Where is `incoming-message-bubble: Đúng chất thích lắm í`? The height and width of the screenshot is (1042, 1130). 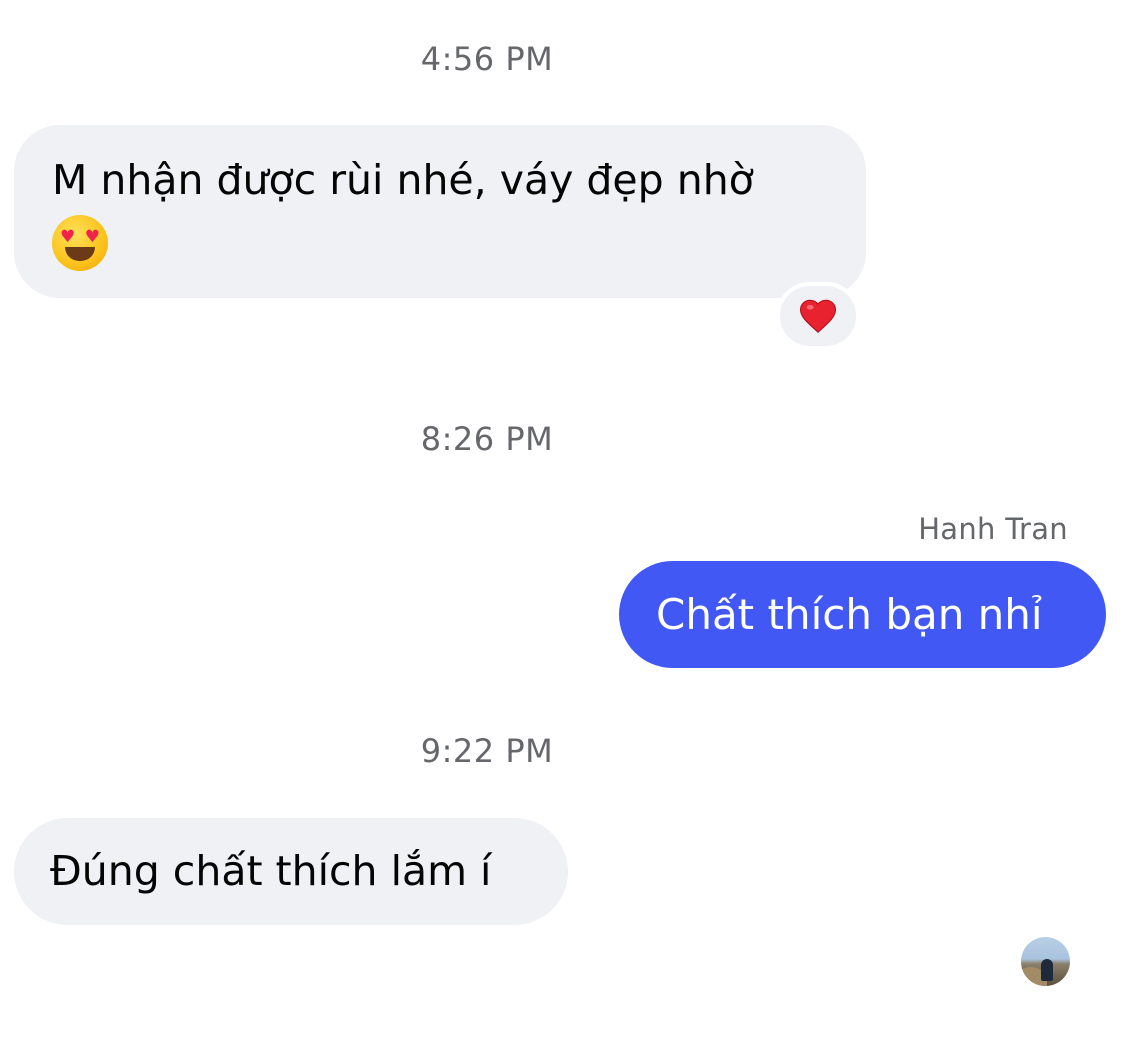 incoming-message-bubble: Đúng chất thích lắm í is located at coordinates (291, 871).